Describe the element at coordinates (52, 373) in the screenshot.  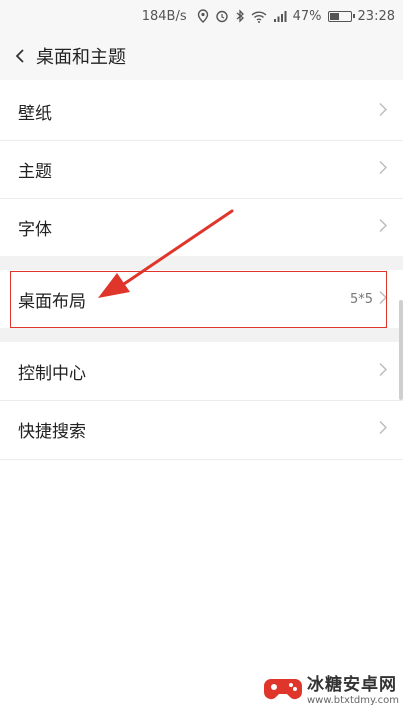
I see `settings-item-label: 控制中心` at that location.